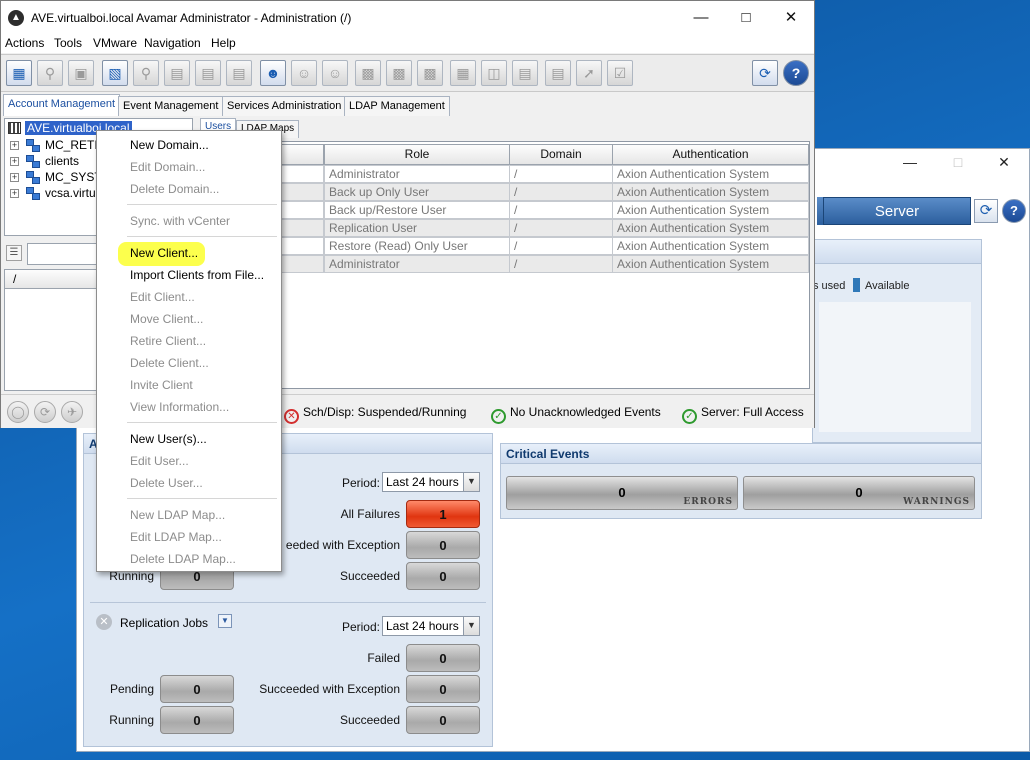 The width and height of the screenshot is (1030, 760). I want to click on table-cell-role: Replication User, so click(417, 228).